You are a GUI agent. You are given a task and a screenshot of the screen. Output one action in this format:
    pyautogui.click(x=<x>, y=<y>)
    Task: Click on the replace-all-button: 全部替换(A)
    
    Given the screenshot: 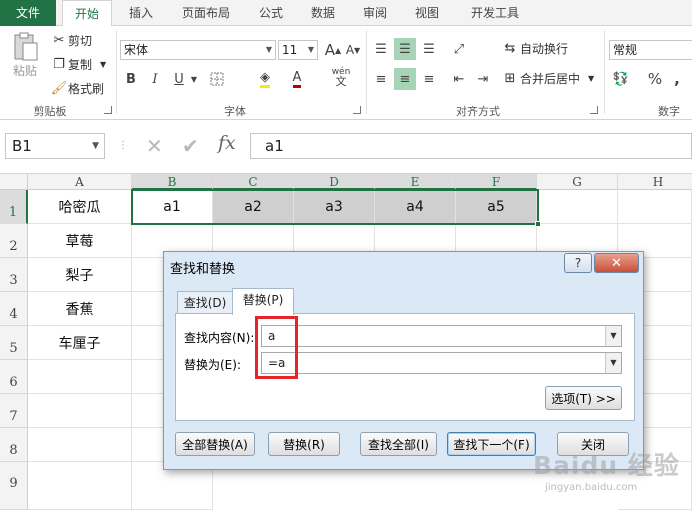 What is the action you would take?
    pyautogui.click(x=215, y=444)
    